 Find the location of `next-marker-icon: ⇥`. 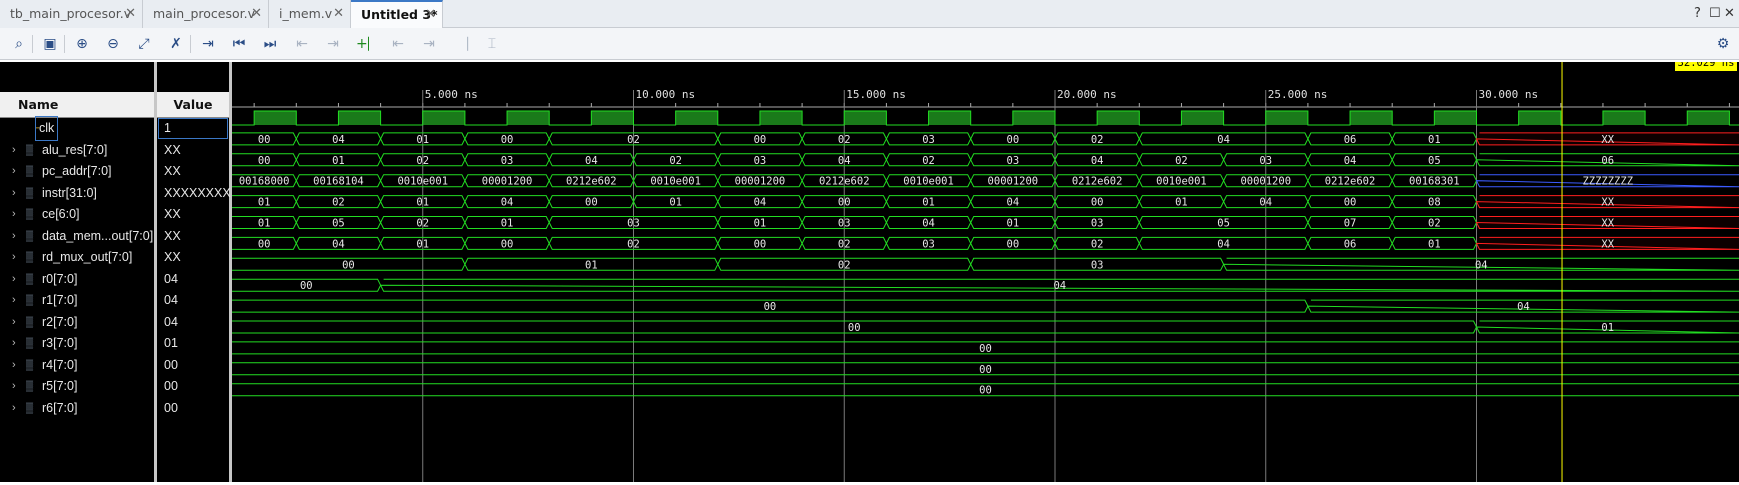

next-marker-icon: ⇥ is located at coordinates (429, 44).